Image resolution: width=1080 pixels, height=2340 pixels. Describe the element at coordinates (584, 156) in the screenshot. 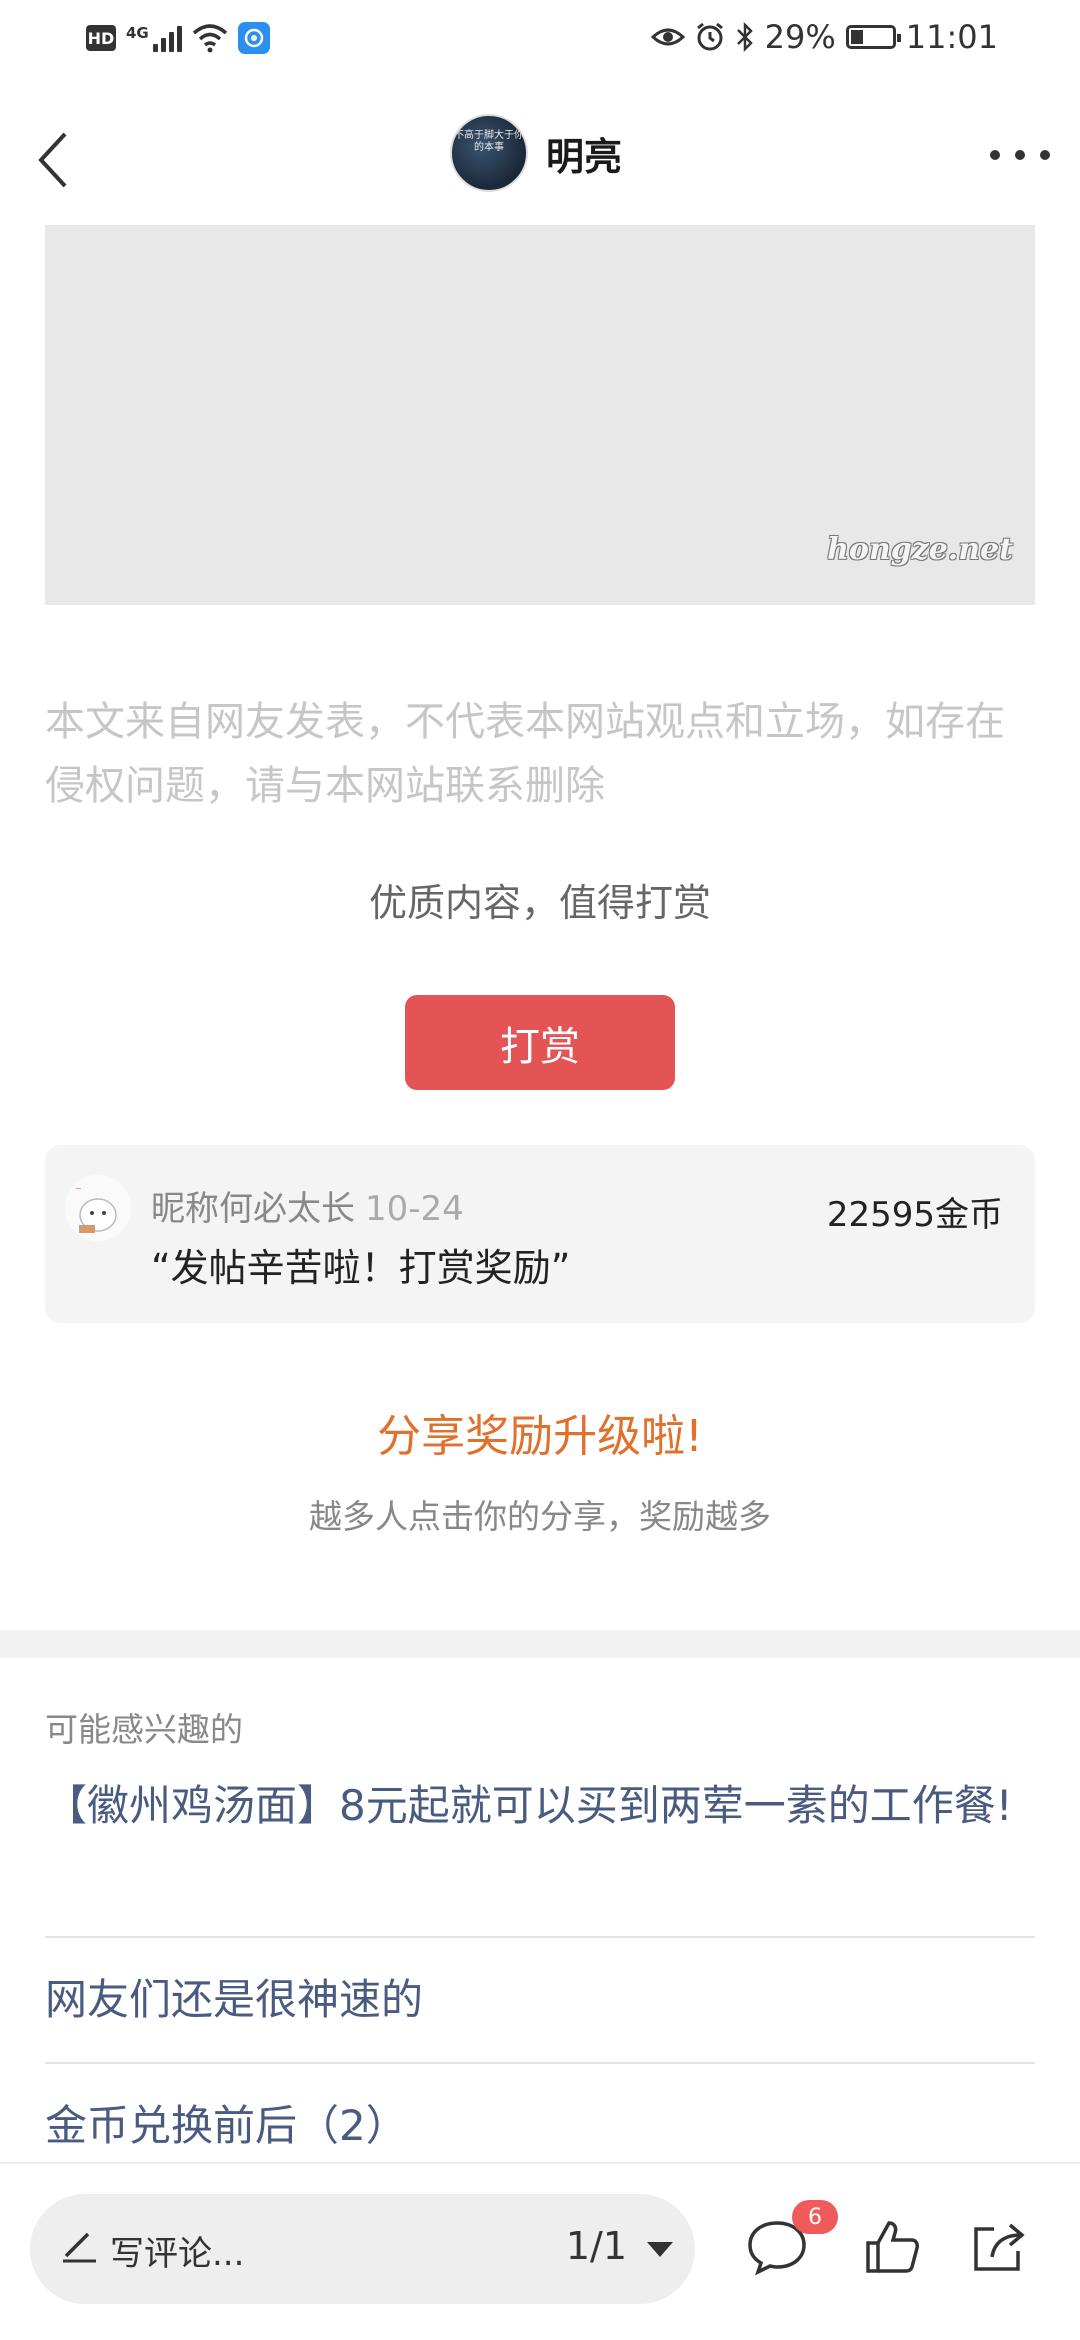

I see `author-name: 明亮` at that location.